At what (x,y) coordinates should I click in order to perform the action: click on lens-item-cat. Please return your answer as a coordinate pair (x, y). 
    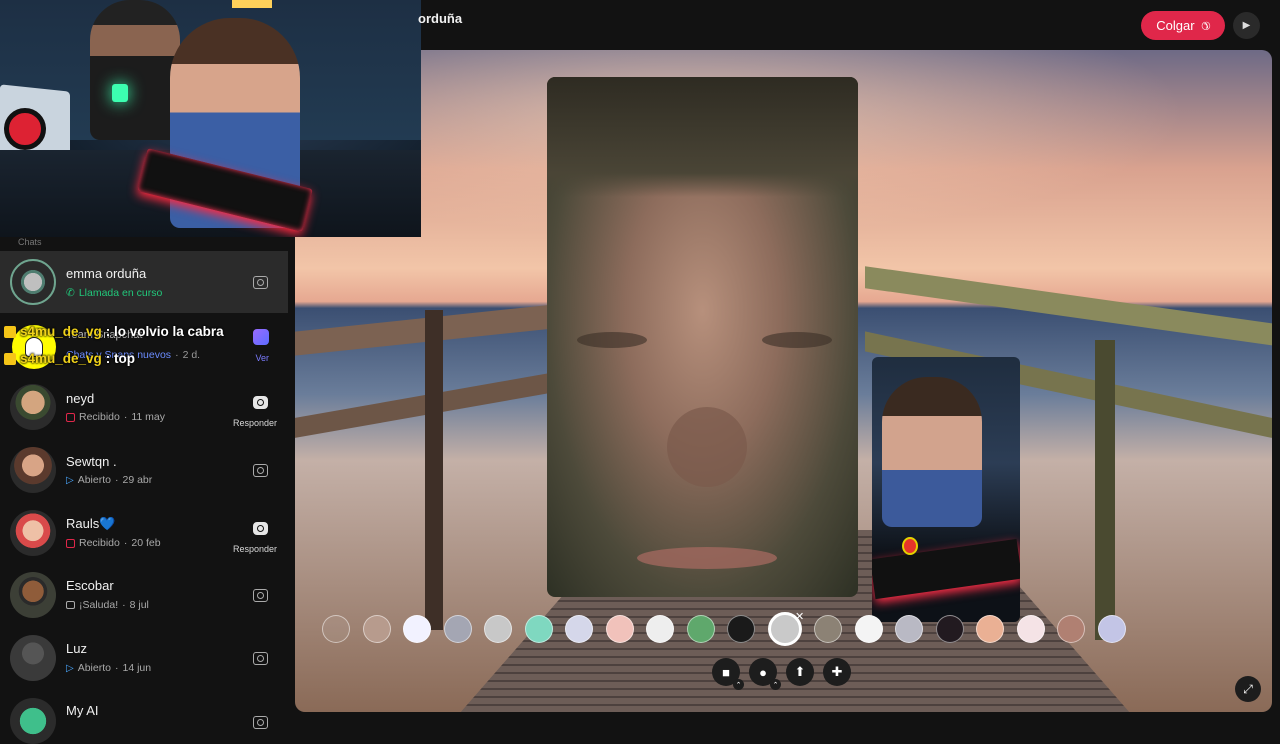
    Looking at the image, I should click on (1030, 629).